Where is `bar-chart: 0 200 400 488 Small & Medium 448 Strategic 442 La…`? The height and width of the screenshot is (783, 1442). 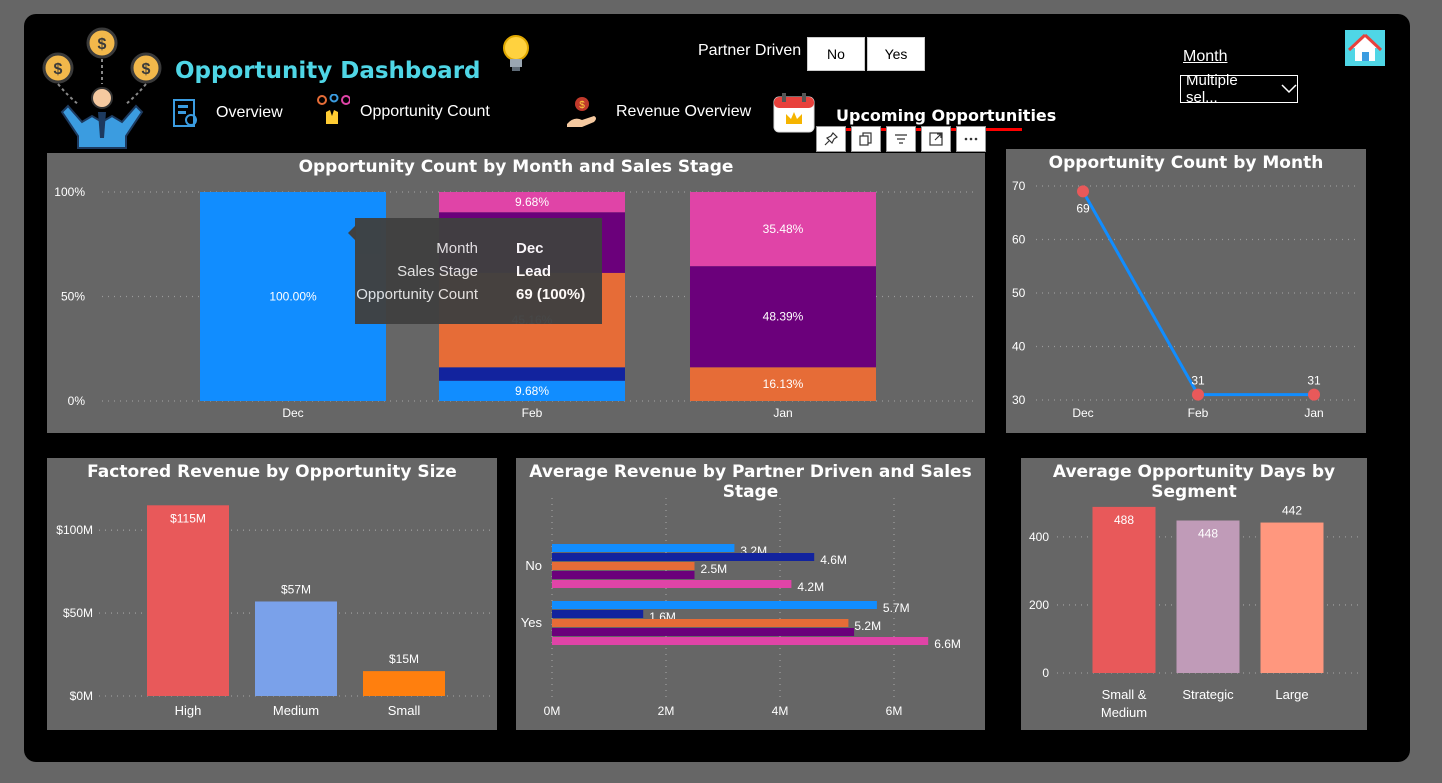
bar-chart: 0 200 400 488 Small & Medium 448 Strategic 442 La… is located at coordinates (1195, 612).